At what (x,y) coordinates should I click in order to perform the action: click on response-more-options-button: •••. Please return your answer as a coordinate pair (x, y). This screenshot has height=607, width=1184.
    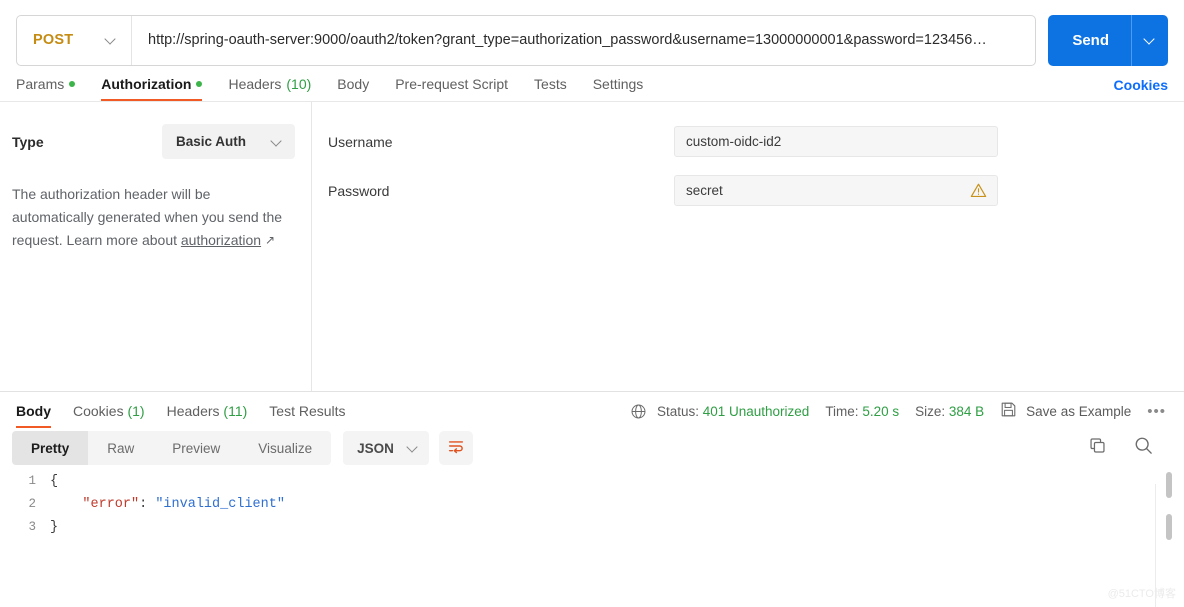
    Looking at the image, I should click on (1156, 411).